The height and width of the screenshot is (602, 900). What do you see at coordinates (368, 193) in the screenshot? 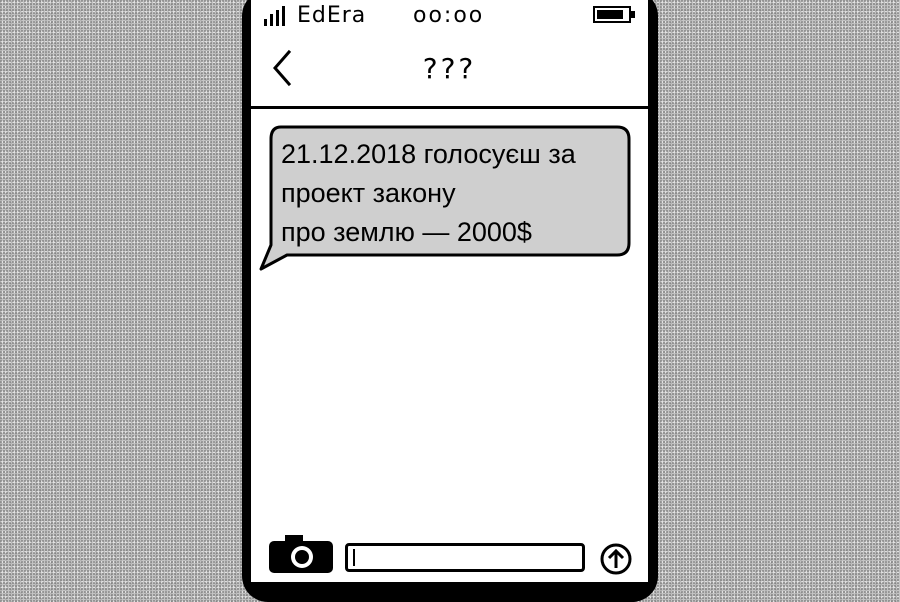
I see `message-line: проект закону` at bounding box center [368, 193].